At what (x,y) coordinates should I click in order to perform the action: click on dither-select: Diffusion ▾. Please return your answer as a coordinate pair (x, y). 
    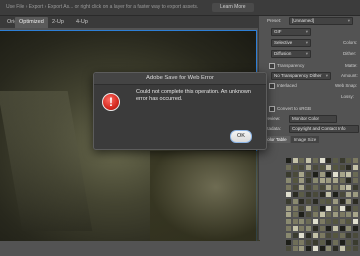
    Looking at the image, I should click on (291, 54).